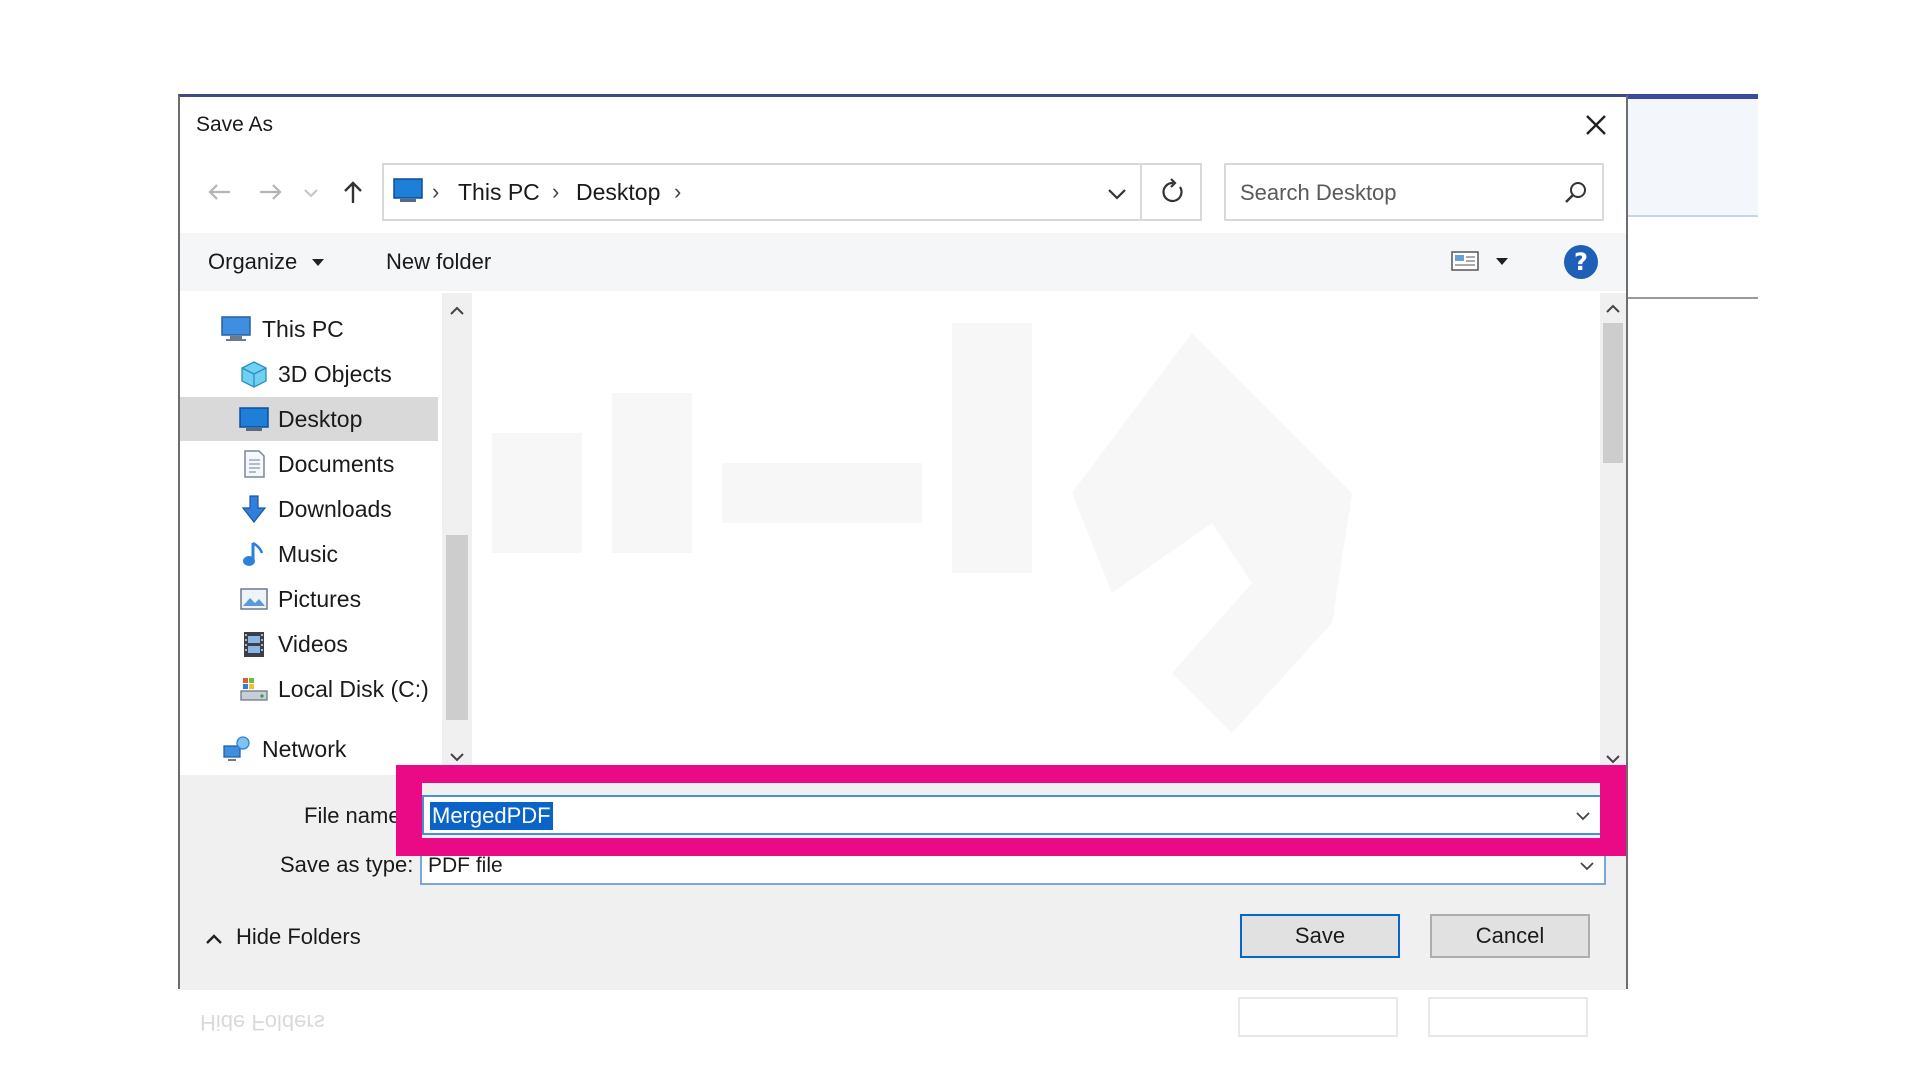 This screenshot has height=1080, width=1920. What do you see at coordinates (318, 262) in the screenshot?
I see `caret-down-icon` at bounding box center [318, 262].